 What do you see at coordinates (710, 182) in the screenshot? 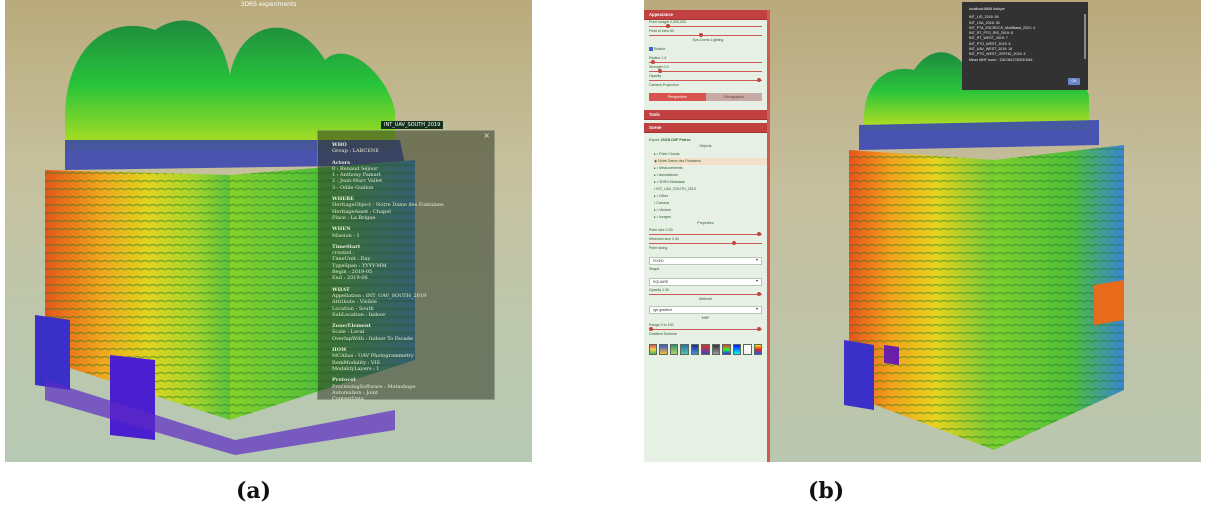
I see `tree-item: ▸ ▪ 3DRS Metadata` at bounding box center [710, 182].